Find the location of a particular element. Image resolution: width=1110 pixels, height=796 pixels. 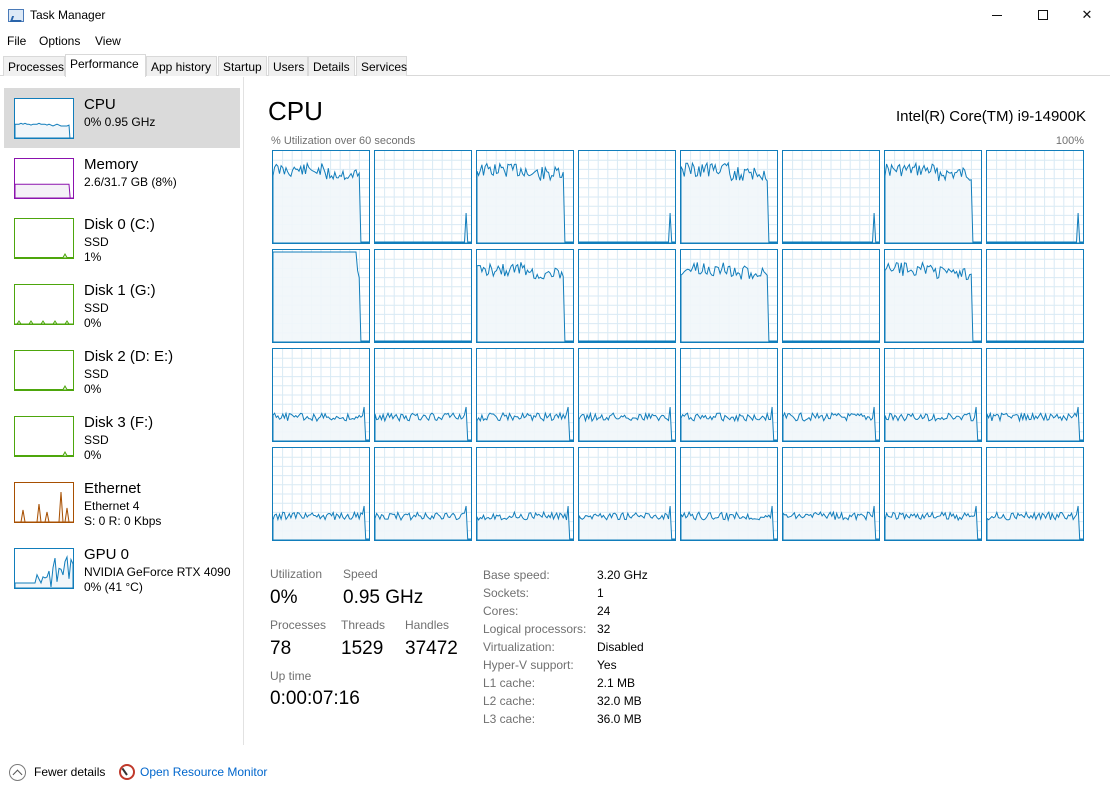

sidebar-item-ethernet: Ethernet Ethernet 4 S: 0 R: 0 Kbps is located at coordinates (122, 502).